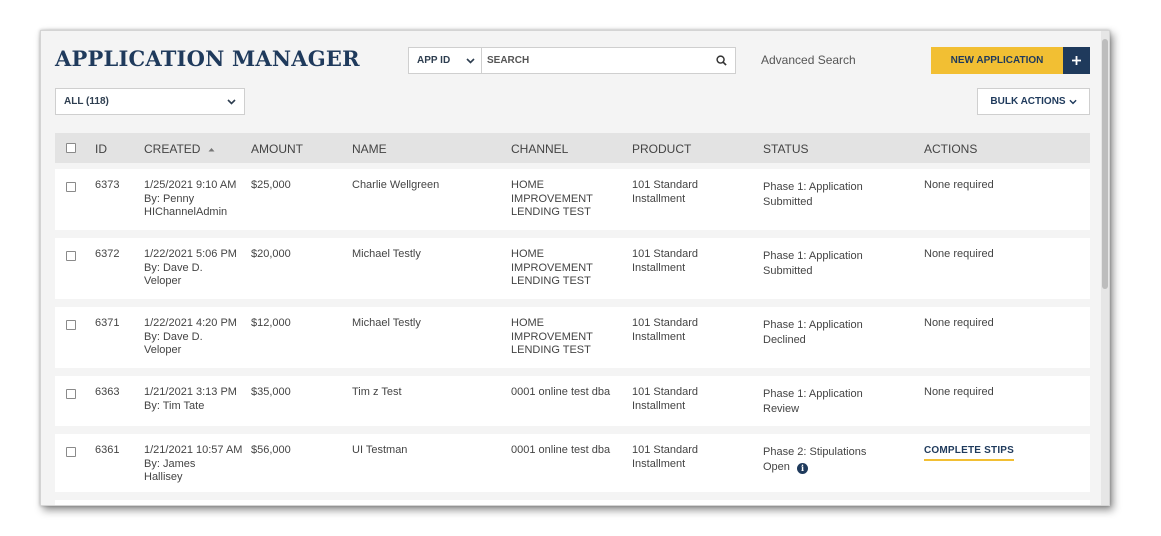 This screenshot has height=536, width=1161. I want to click on row-created: 1/22/2021 4:20 PM By: Dave D. Veloper, so click(190, 337).